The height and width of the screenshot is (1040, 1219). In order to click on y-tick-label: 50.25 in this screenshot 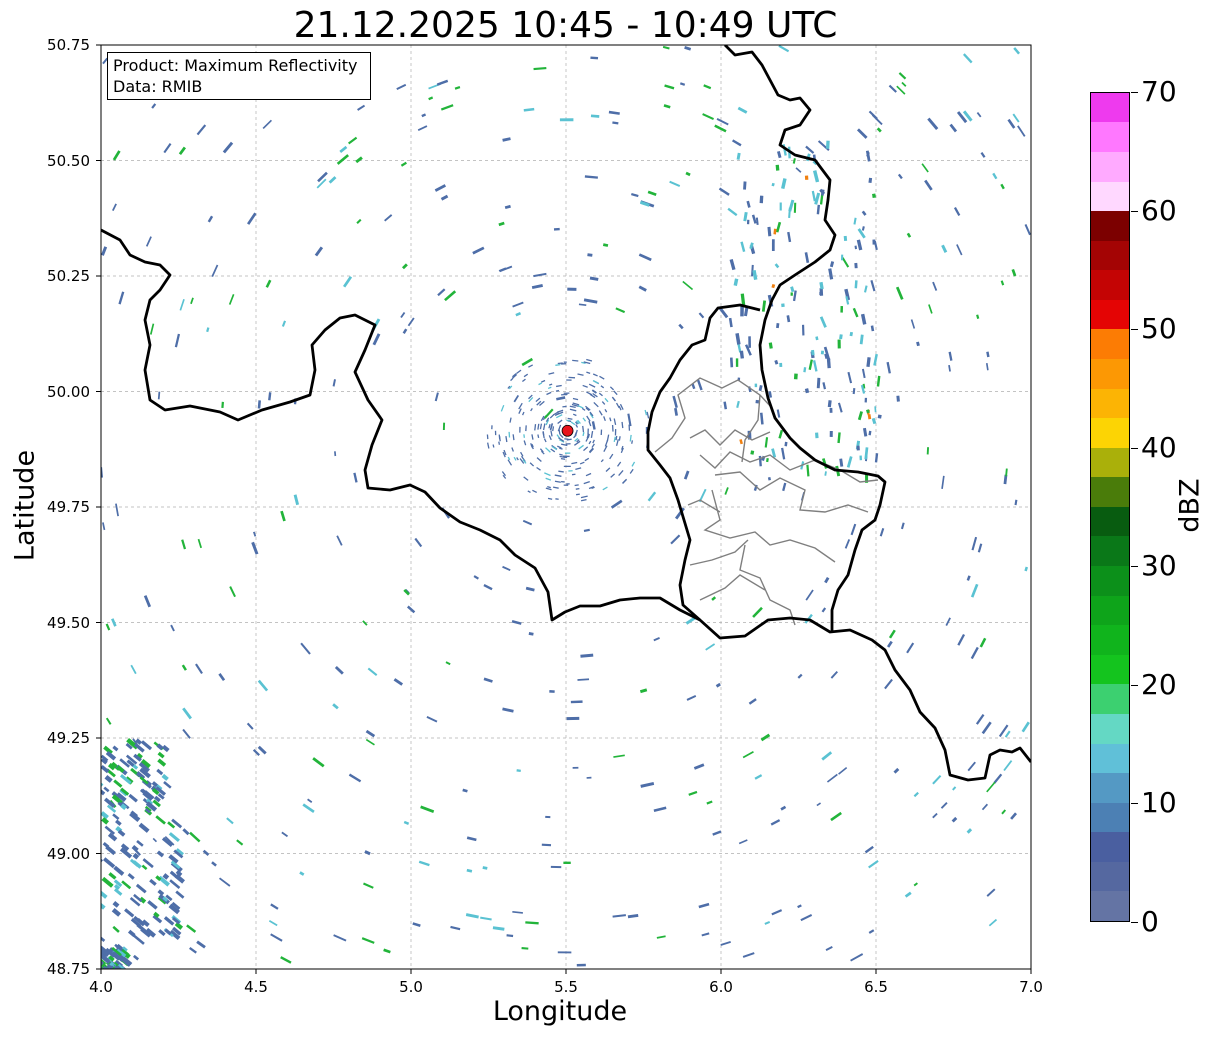, I will do `click(68, 276)`.